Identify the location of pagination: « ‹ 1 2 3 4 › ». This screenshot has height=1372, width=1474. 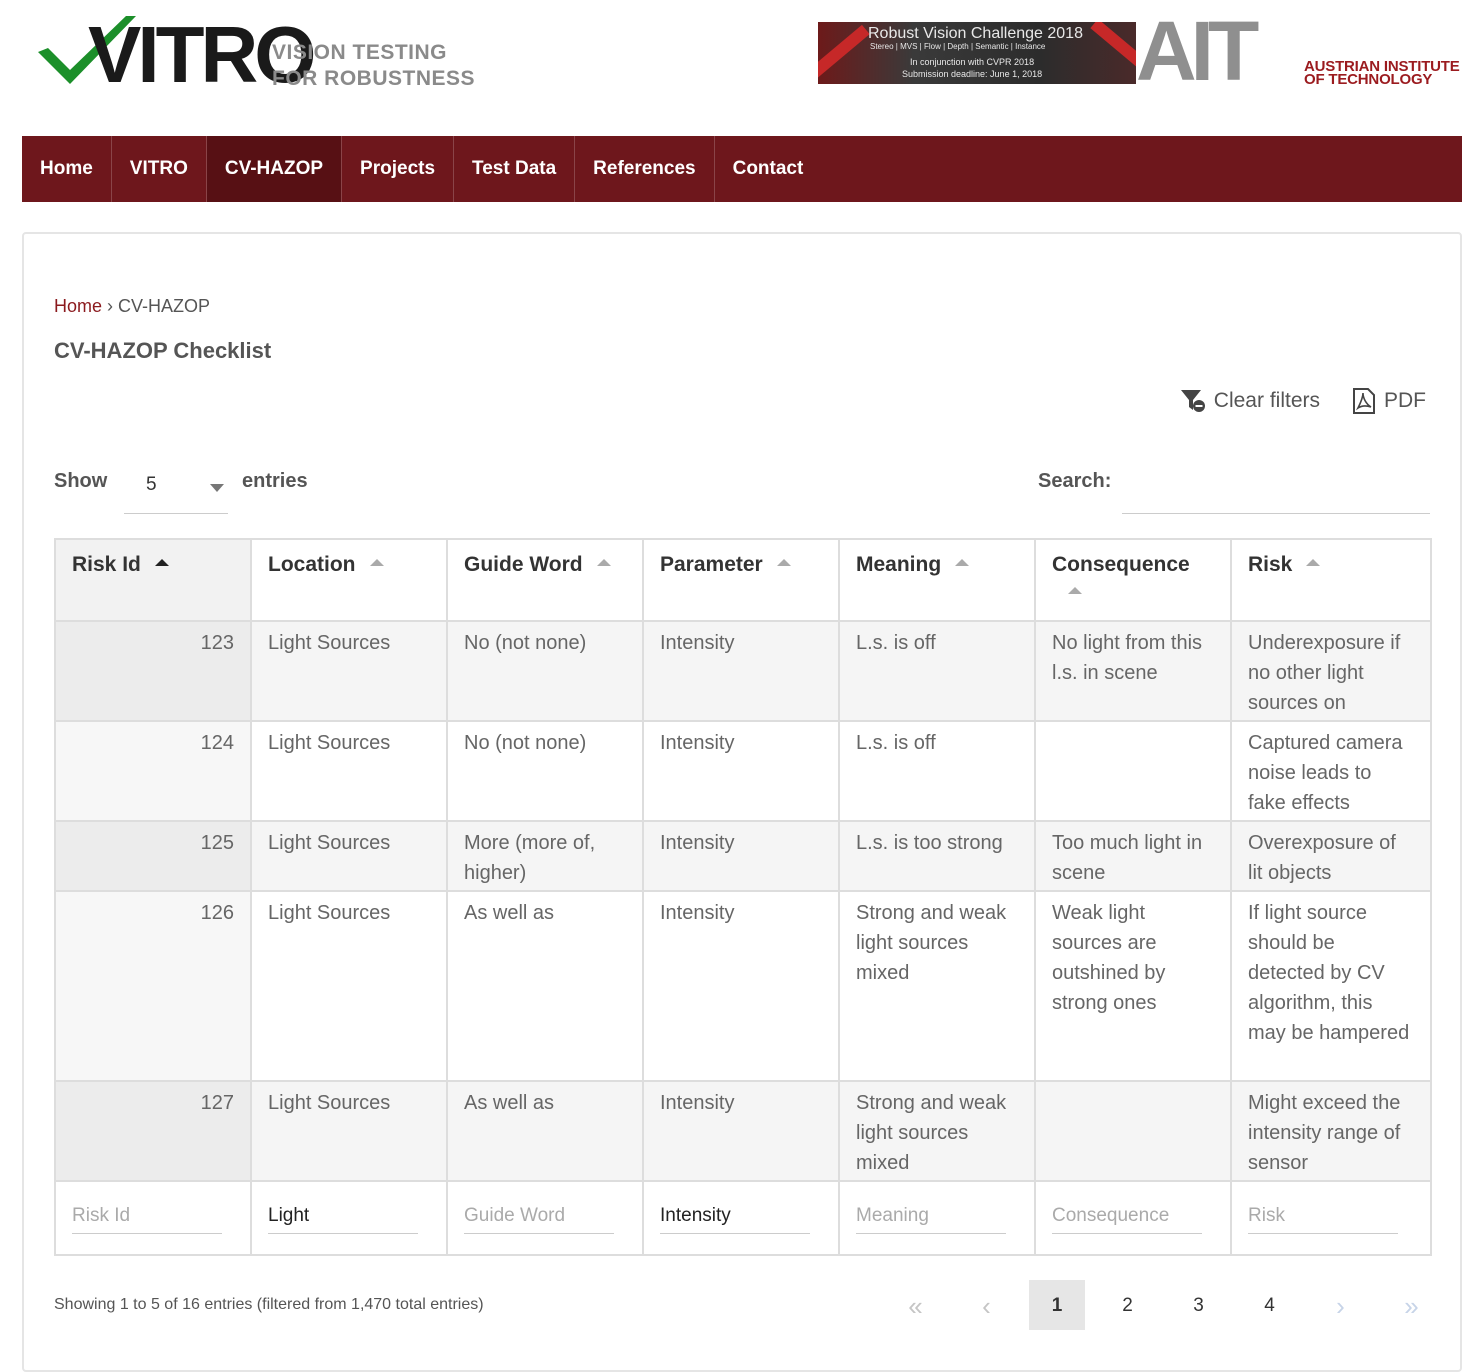
(1163, 1305).